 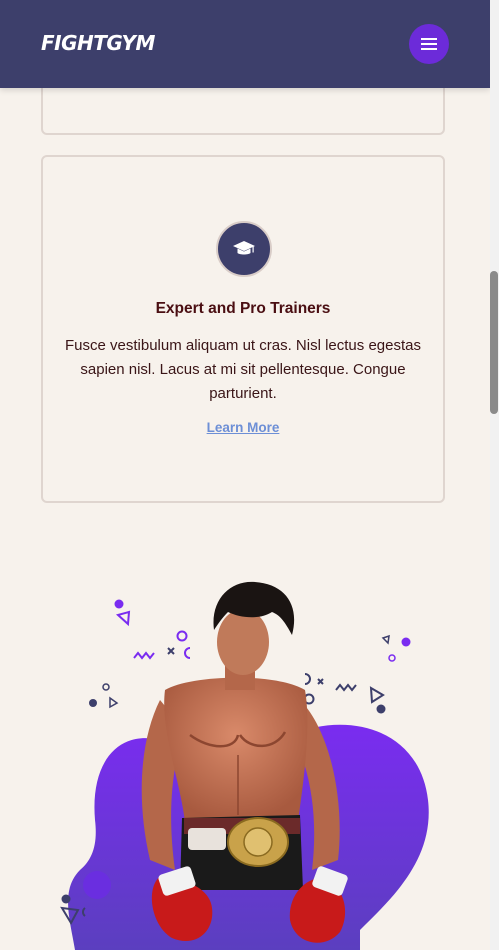 I want to click on feature-title: Expert and Pro Trainers, so click(x=243, y=308).